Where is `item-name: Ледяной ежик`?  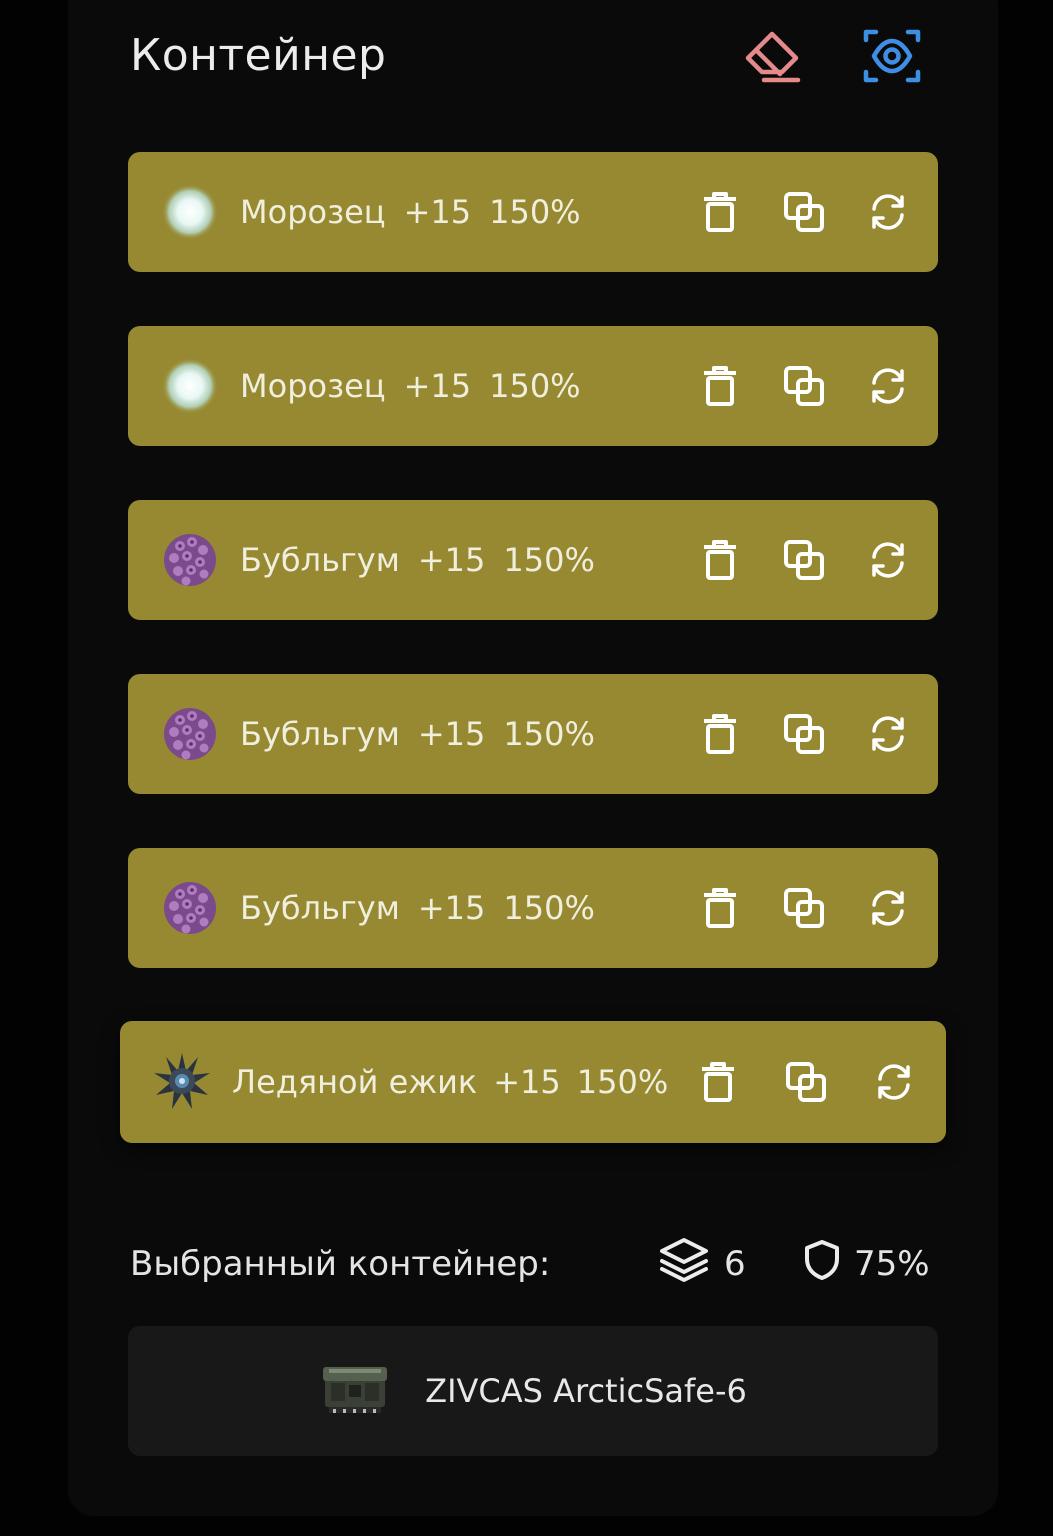 item-name: Ледяной ежик is located at coordinates (355, 1082).